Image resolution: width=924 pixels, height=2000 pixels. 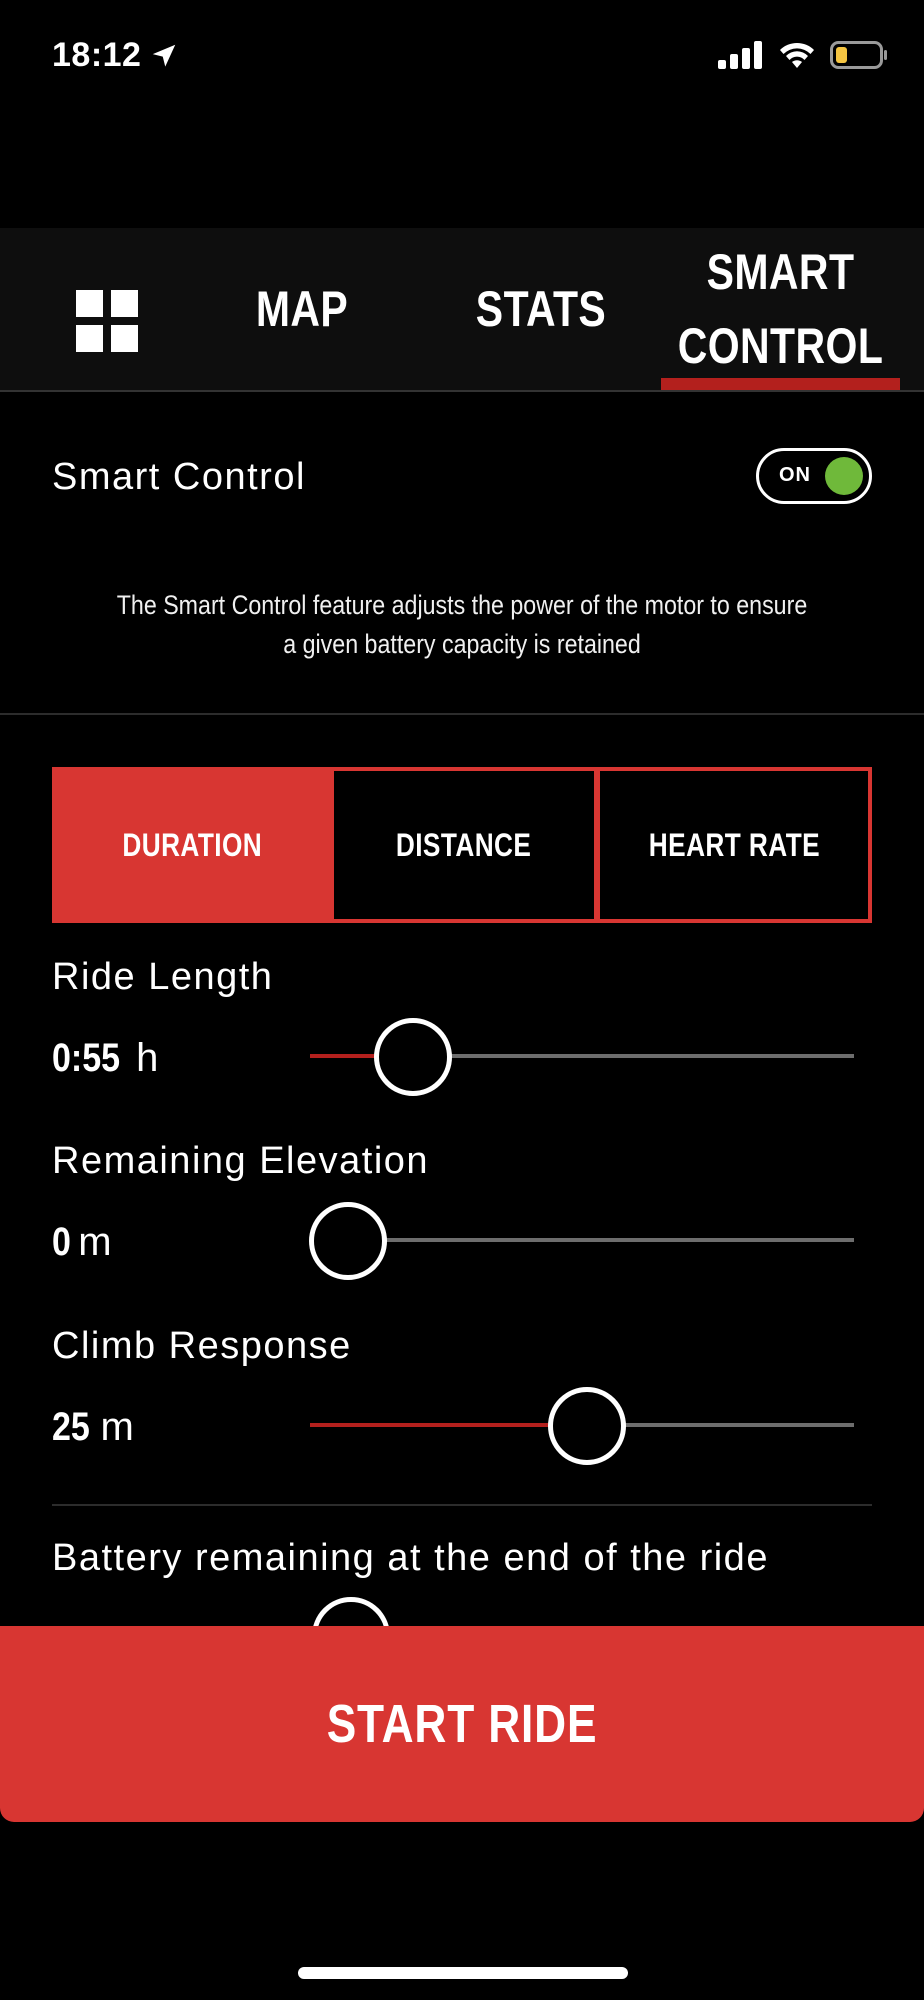 I want to click on tab-smart-control-label: SMART CONTROL, so click(x=780, y=309).